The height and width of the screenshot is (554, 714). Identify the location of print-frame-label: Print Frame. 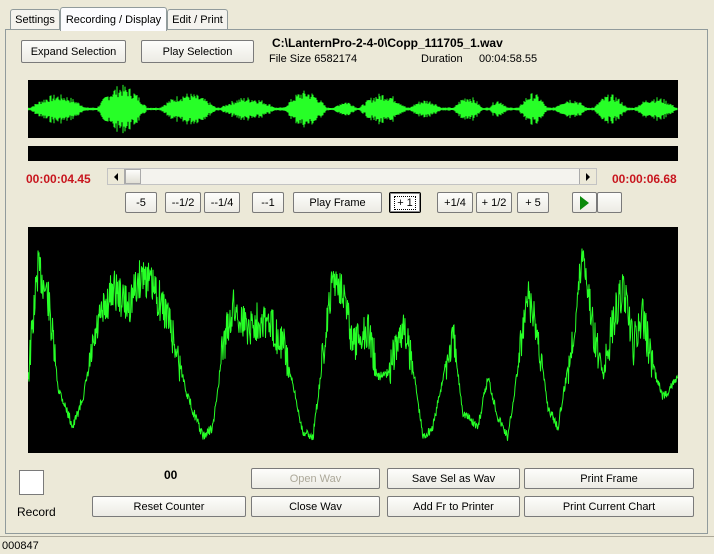
(609, 478).